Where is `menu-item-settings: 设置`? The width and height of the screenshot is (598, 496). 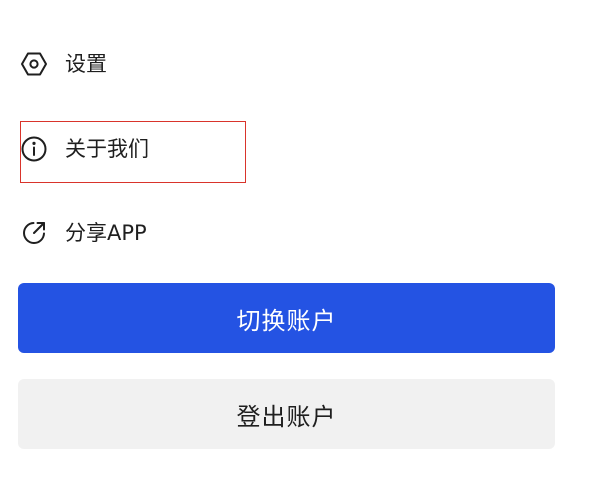 menu-item-settings: 设置 is located at coordinates (169, 64).